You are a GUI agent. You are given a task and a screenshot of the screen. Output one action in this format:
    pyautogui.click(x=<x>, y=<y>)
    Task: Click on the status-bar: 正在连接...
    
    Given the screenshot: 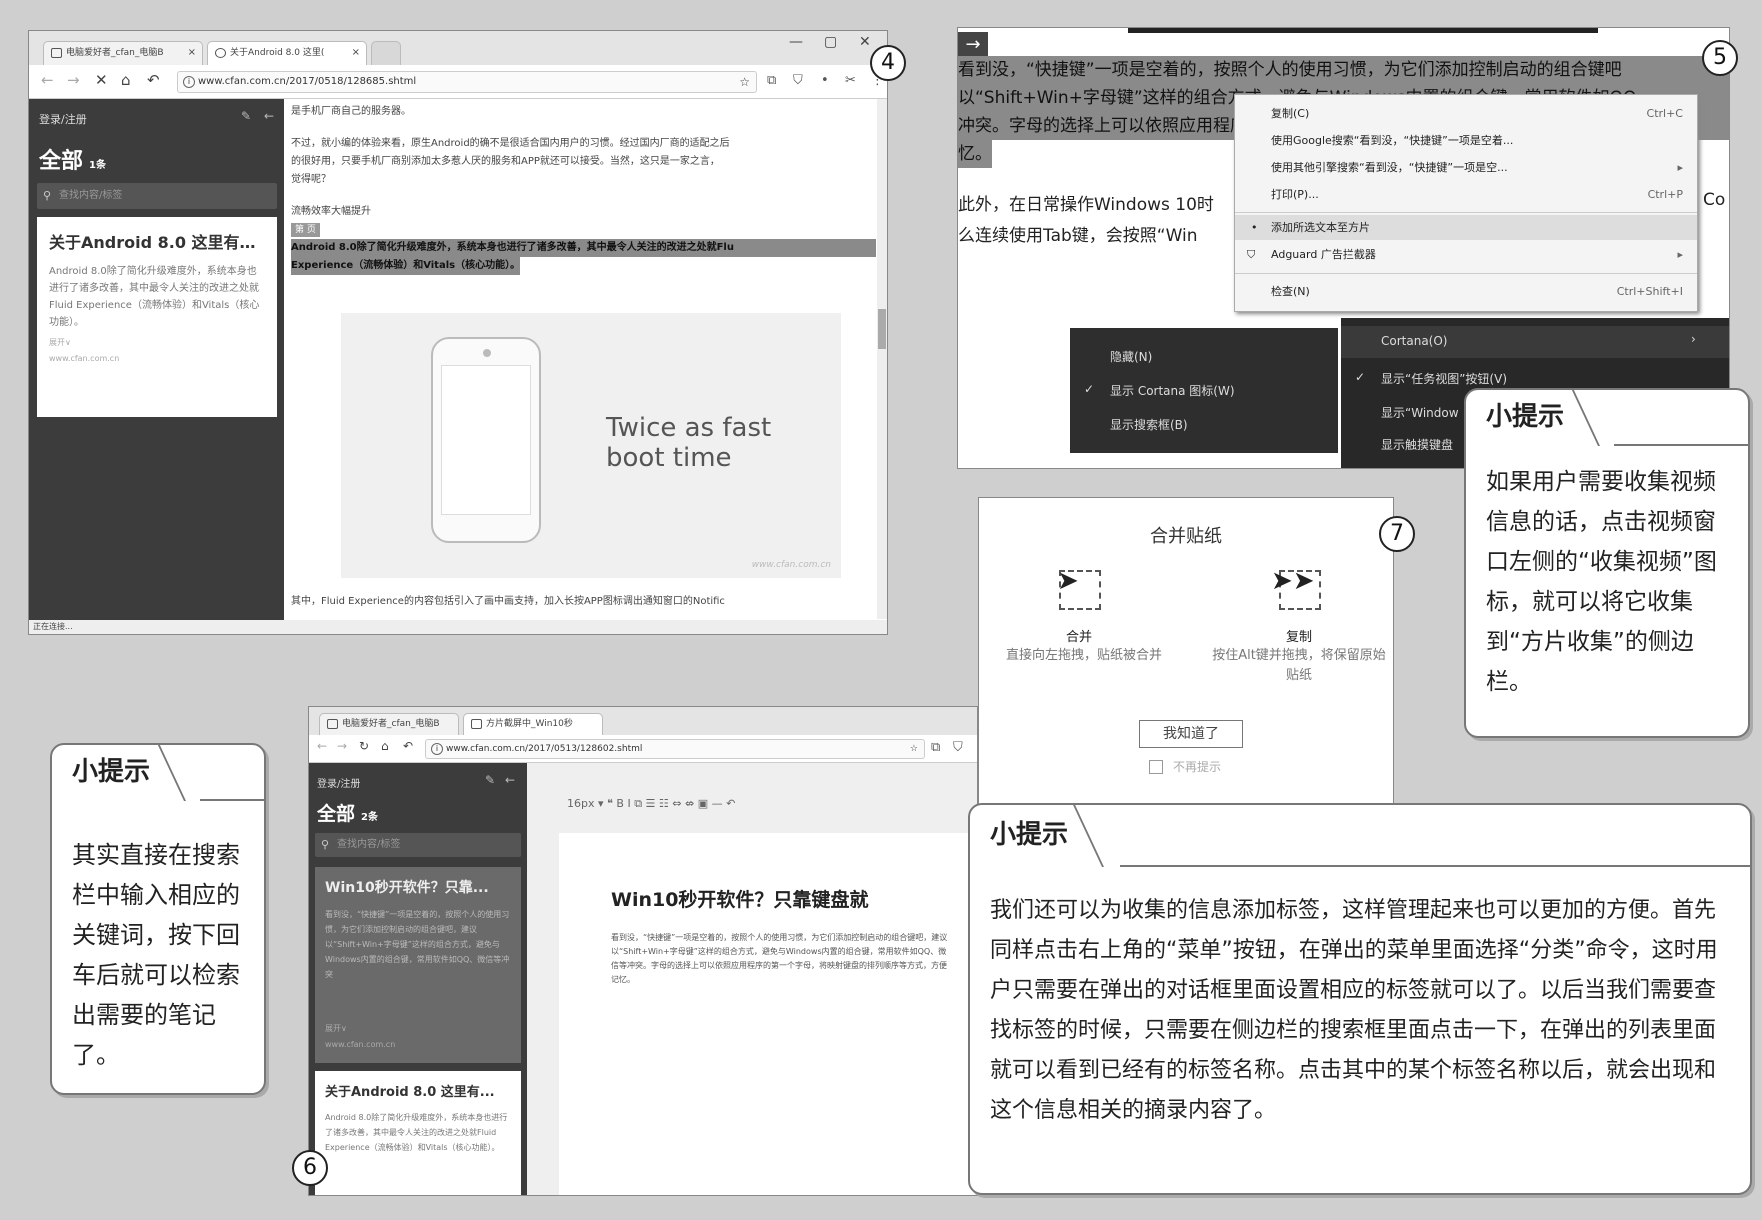 What is the action you would take?
    pyautogui.click(x=458, y=627)
    